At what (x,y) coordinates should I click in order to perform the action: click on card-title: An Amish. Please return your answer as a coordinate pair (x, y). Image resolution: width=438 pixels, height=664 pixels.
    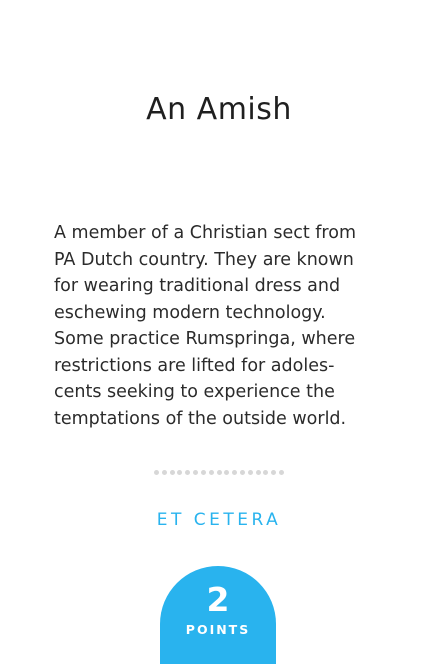
    Looking at the image, I should click on (219, 109).